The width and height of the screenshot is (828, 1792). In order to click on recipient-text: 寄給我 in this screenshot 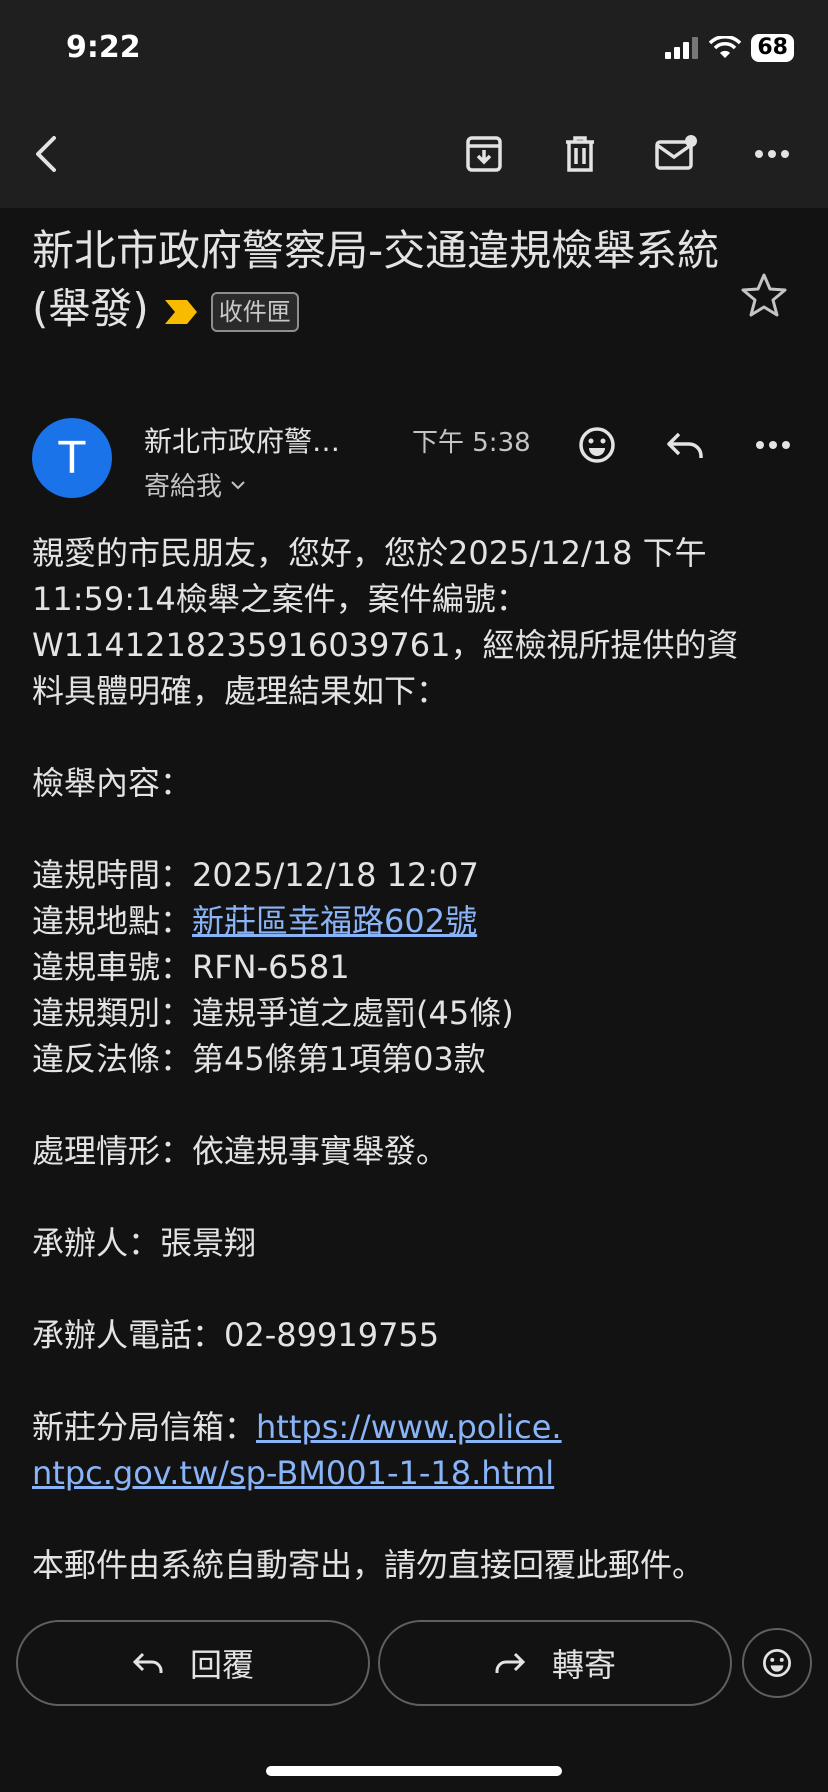, I will do `click(183, 487)`.